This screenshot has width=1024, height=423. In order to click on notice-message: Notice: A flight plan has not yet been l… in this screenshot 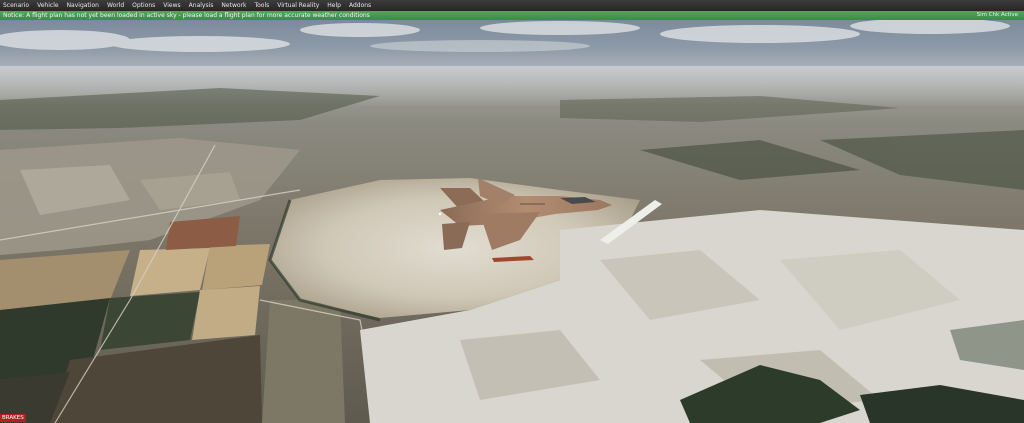, I will do `click(186, 15)`.